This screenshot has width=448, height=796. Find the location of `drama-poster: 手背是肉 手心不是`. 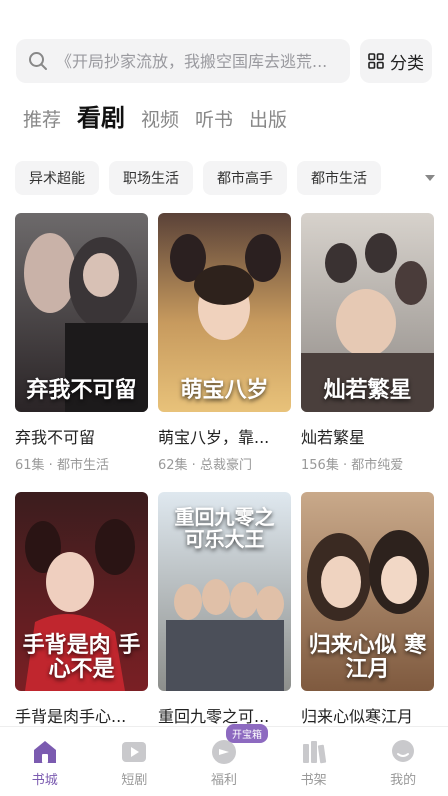

drama-poster: 手背是肉 手心不是 is located at coordinates (81, 591).